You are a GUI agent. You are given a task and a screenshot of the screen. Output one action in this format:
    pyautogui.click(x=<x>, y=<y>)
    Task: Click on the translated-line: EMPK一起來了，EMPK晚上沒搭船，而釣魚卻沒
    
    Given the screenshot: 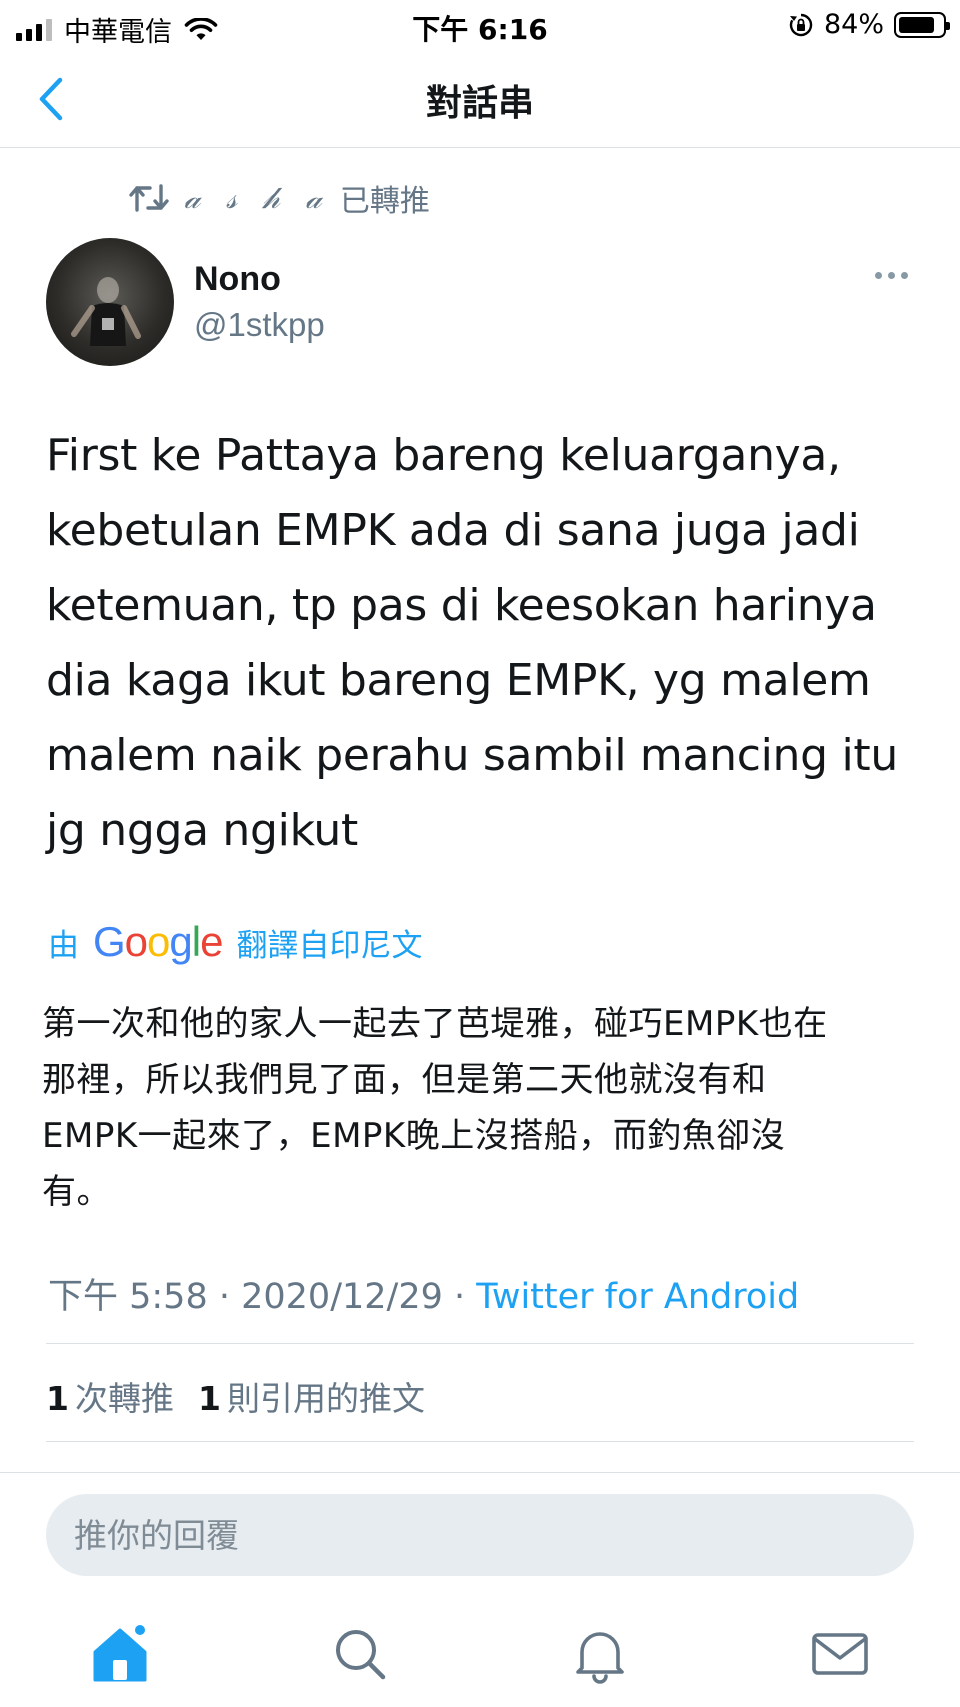 What is the action you would take?
    pyautogui.click(x=414, y=1136)
    